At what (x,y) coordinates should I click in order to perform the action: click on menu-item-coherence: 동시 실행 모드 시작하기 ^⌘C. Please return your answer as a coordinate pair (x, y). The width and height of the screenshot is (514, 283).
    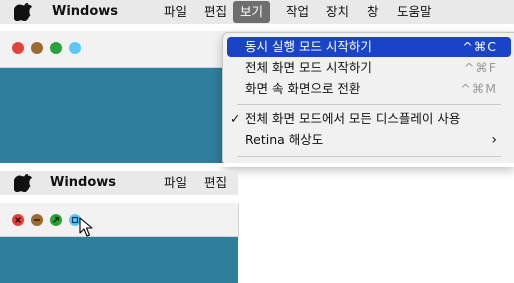
    Looking at the image, I should click on (369, 47).